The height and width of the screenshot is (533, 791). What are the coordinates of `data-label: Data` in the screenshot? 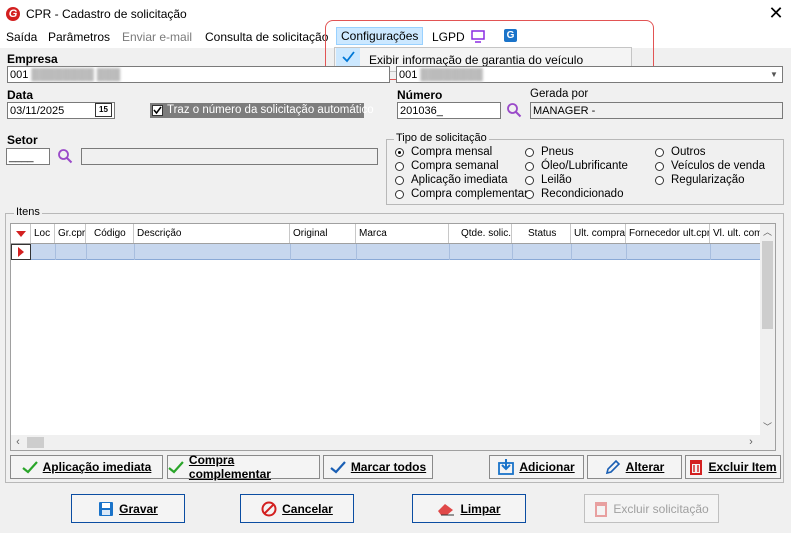 It's located at (20, 95).